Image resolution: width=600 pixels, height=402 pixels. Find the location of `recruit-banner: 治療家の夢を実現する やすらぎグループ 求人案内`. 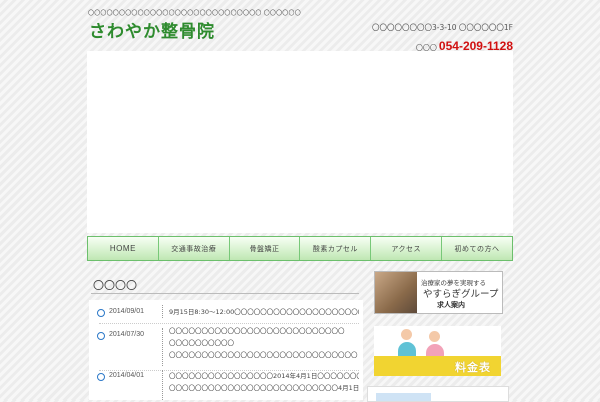

recruit-banner: 治療家の夢を実現する やすらぎグループ 求人案内 is located at coordinates (438, 292).